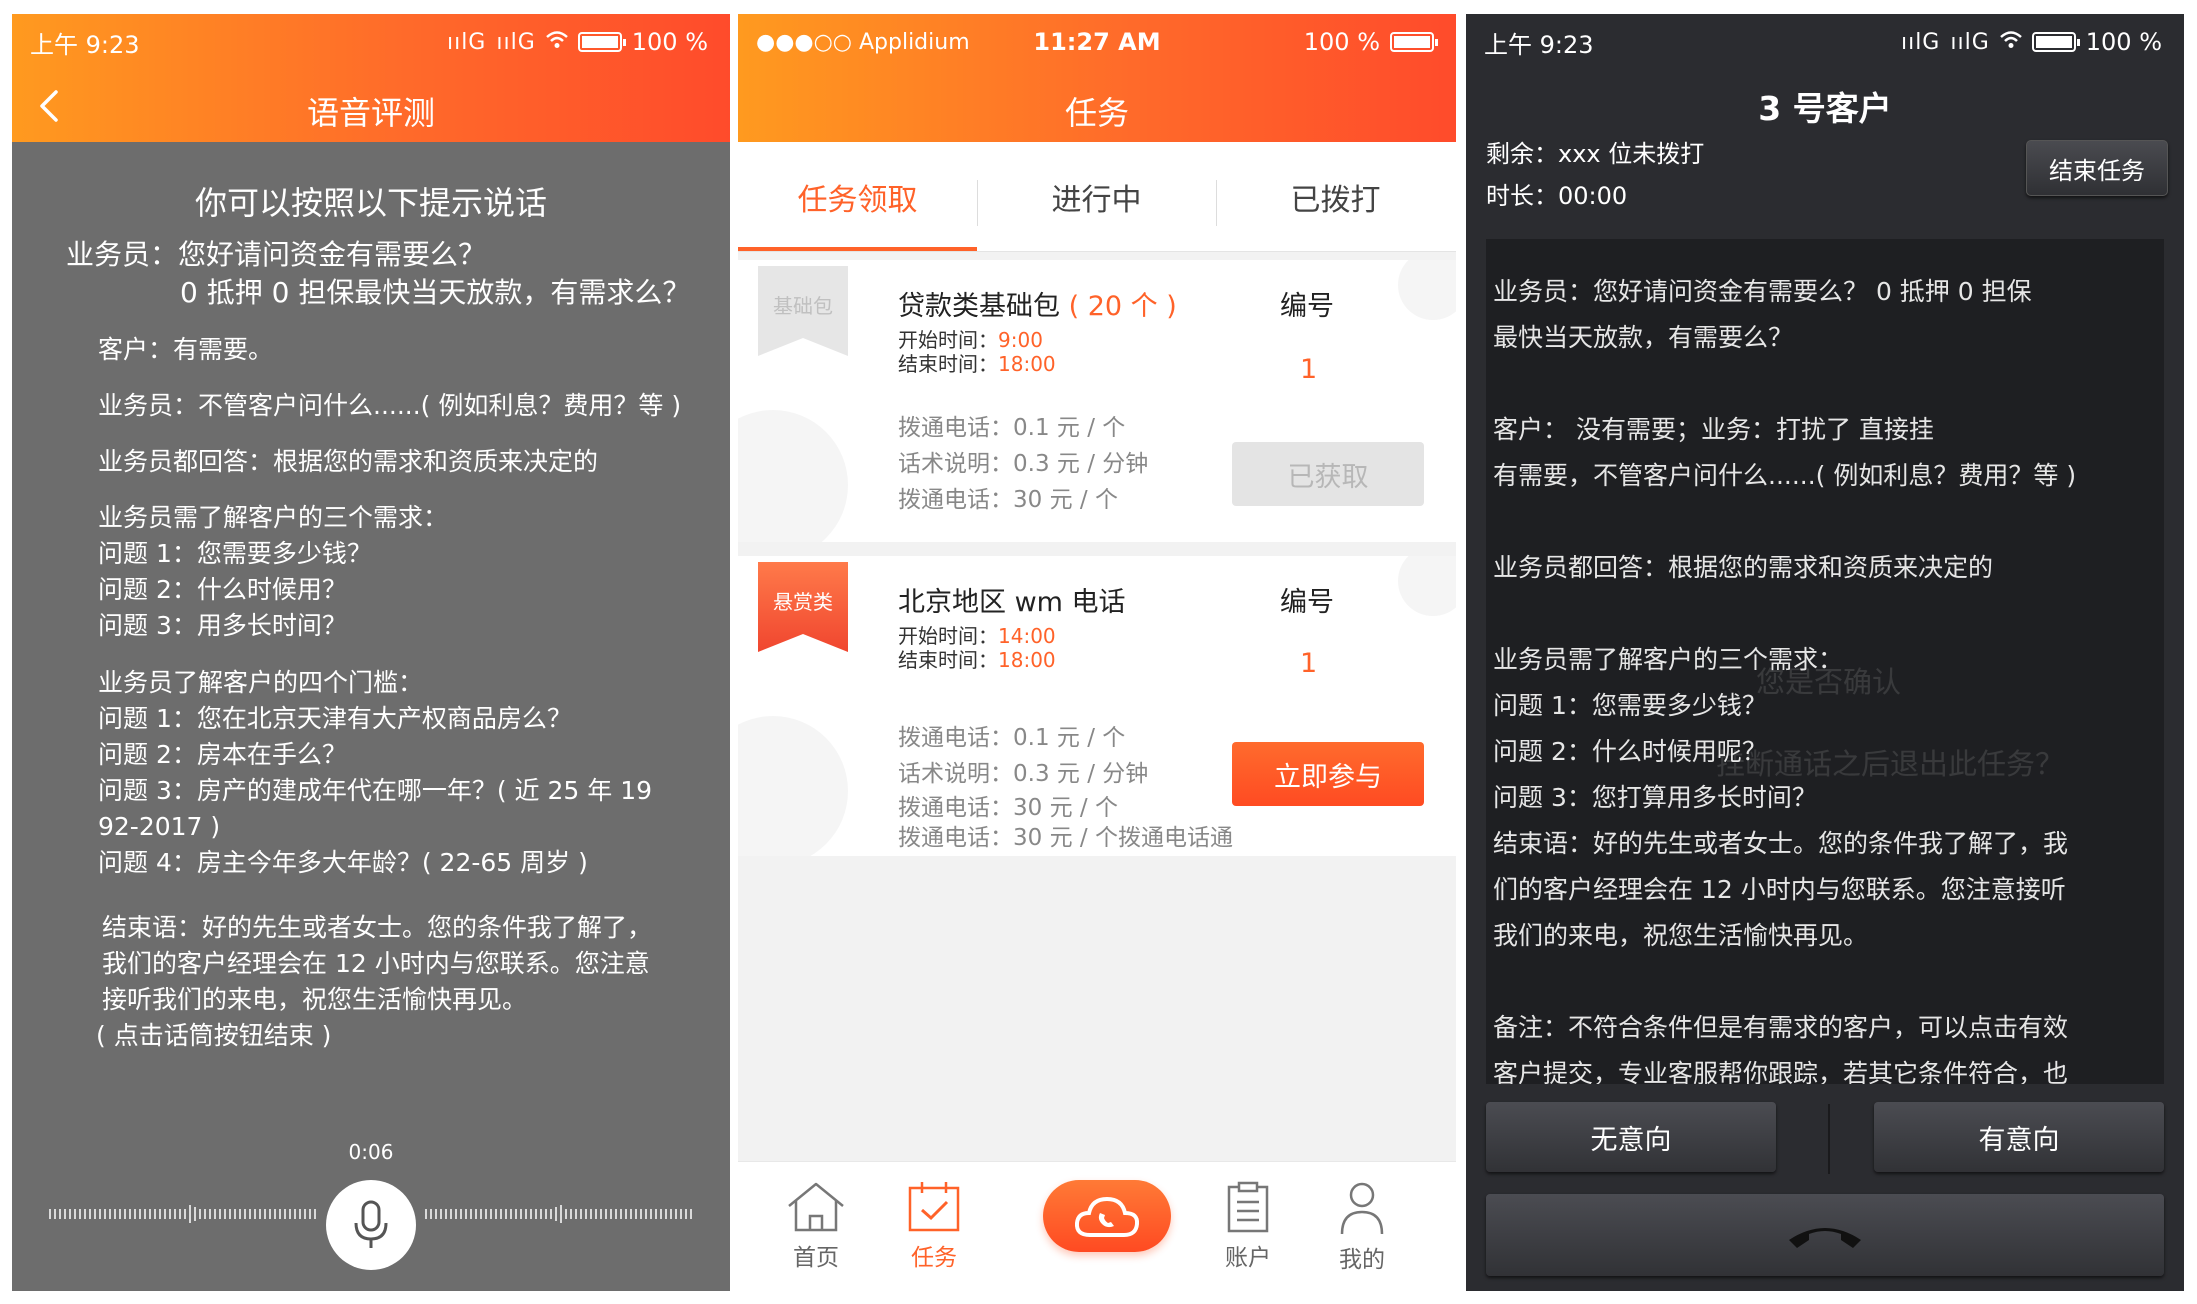  I want to click on call-duration: 时长：00:00, so click(1557, 196).